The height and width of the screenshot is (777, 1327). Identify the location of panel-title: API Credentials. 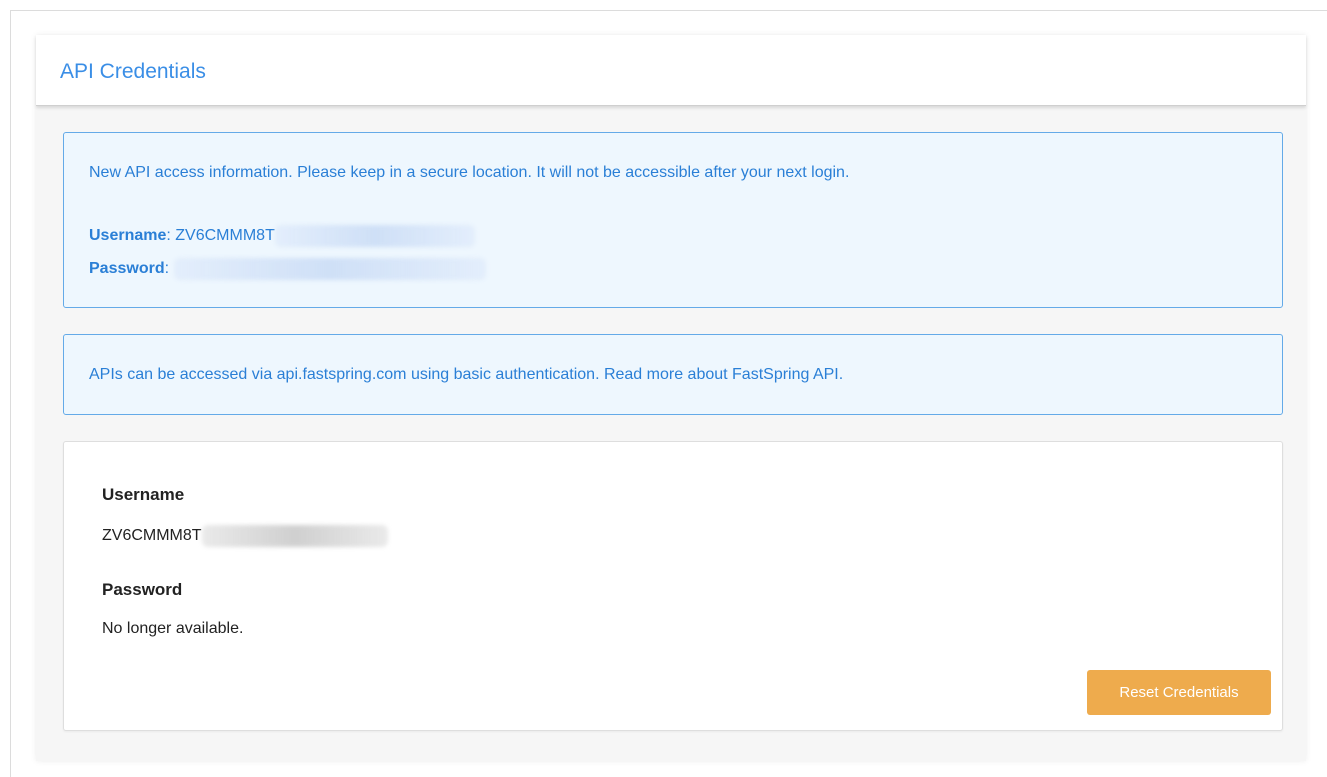
(133, 71).